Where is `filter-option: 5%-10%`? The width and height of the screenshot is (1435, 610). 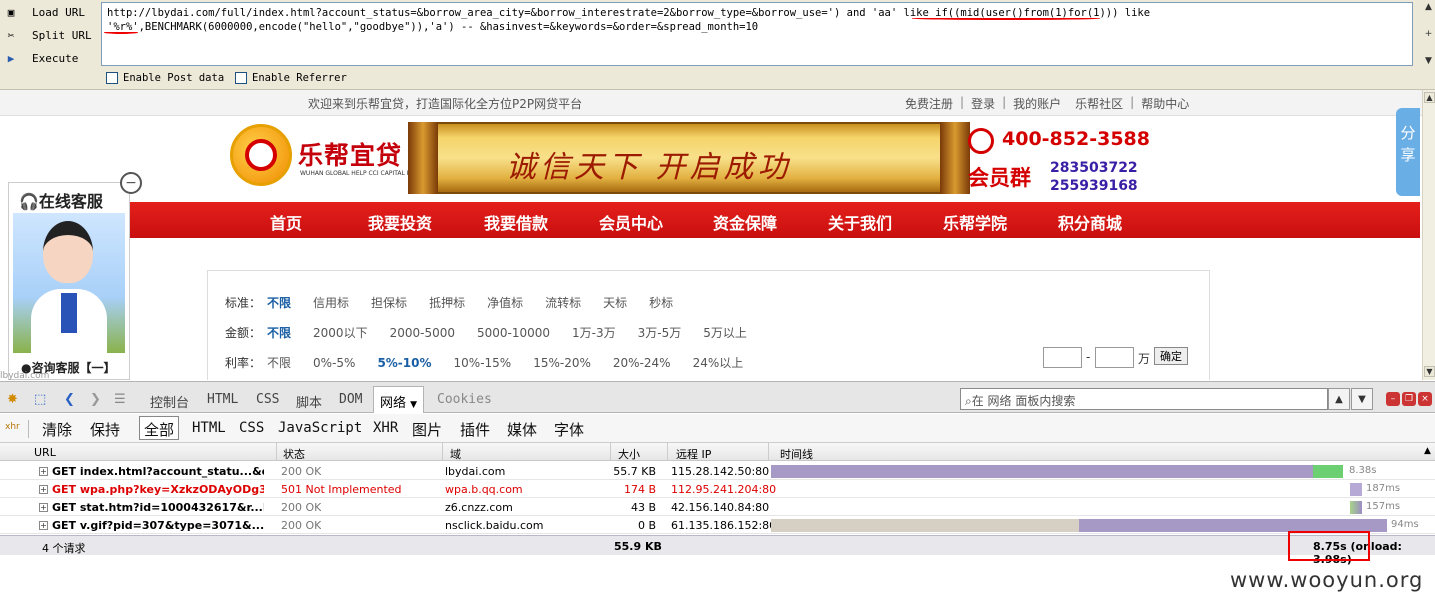
filter-option: 5%-10% is located at coordinates (404, 363).